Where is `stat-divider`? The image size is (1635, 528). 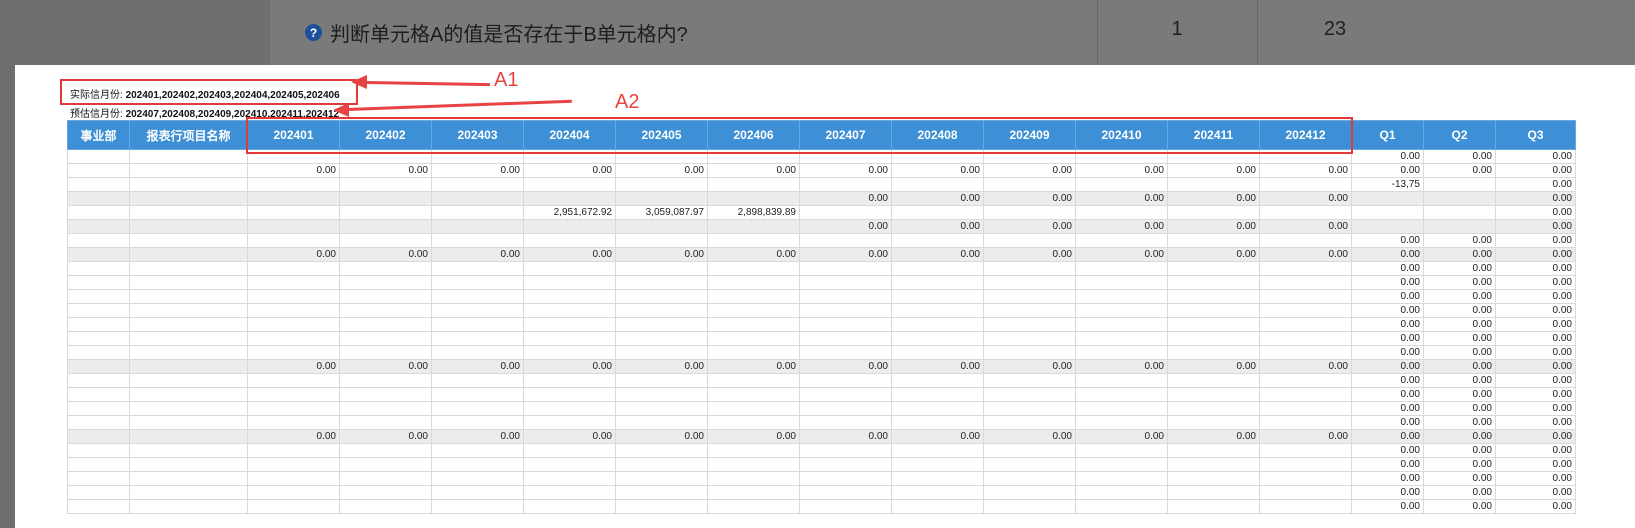
stat-divider is located at coordinates (1097, 33).